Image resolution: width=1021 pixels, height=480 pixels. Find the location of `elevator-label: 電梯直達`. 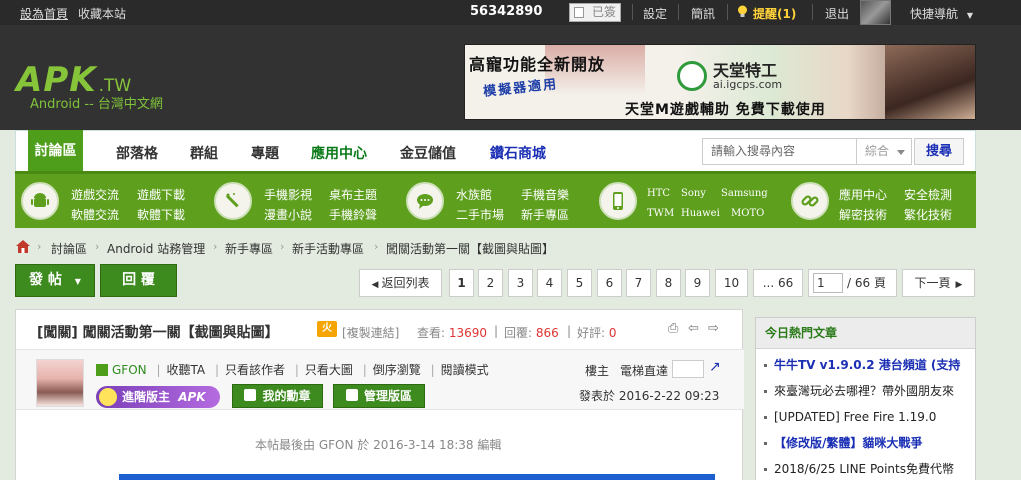

elevator-label: 電梯直達 is located at coordinates (644, 371).